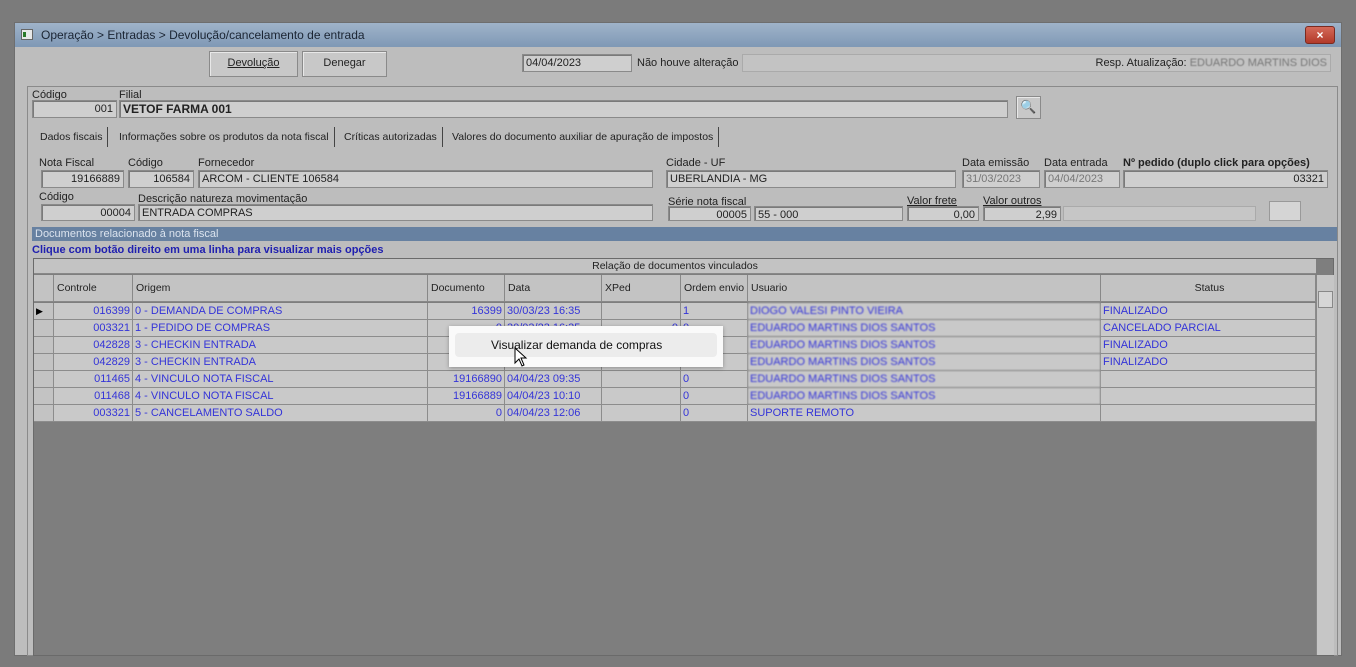 This screenshot has height=667, width=1356. I want to click on close-button: ×, so click(1320, 35).